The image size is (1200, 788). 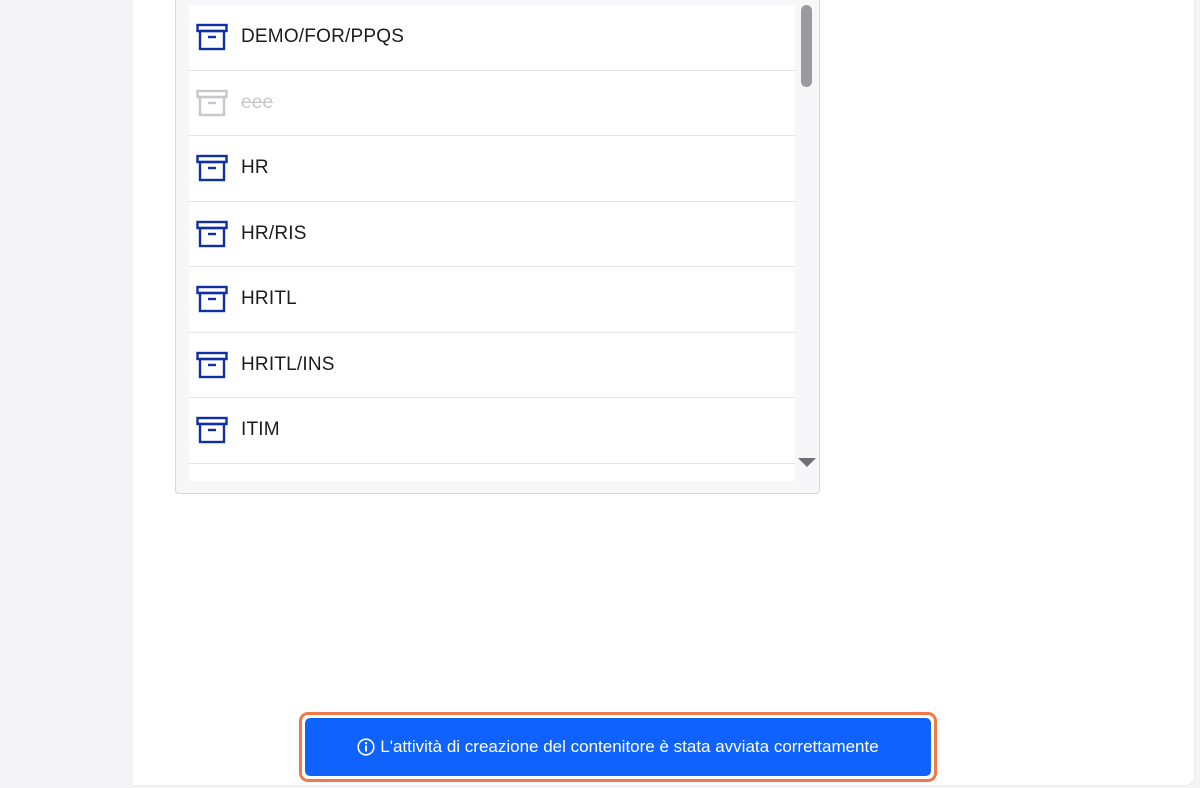 What do you see at coordinates (492, 365) in the screenshot?
I see `list-item-hritl-ins: HRITL/INS` at bounding box center [492, 365].